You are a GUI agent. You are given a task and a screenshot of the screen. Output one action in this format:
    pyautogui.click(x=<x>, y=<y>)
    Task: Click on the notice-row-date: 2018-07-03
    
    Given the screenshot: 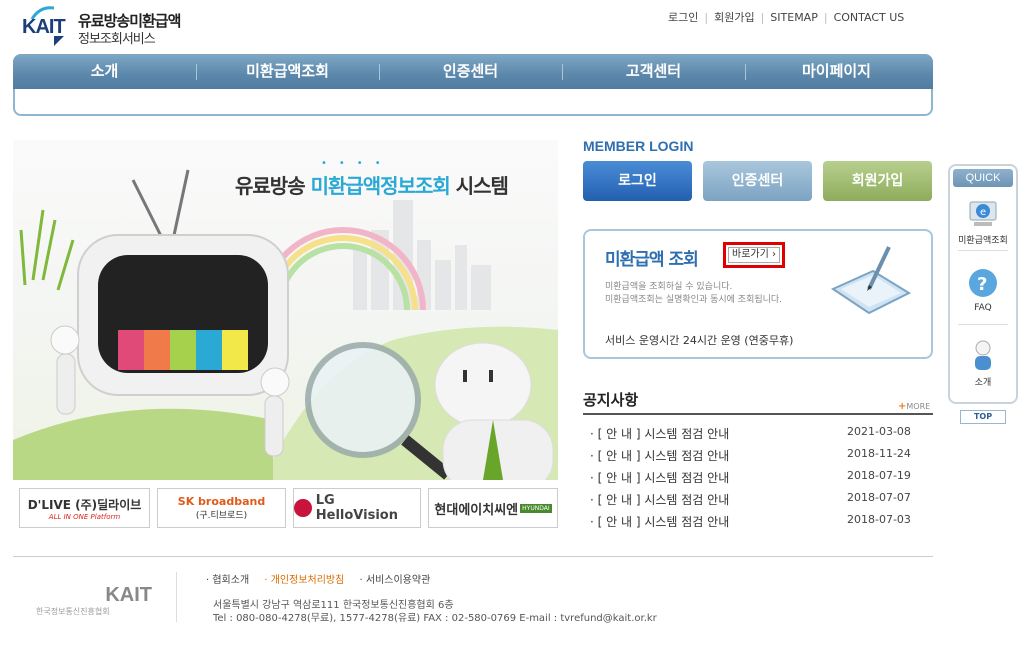 What is the action you would take?
    pyautogui.click(x=879, y=519)
    